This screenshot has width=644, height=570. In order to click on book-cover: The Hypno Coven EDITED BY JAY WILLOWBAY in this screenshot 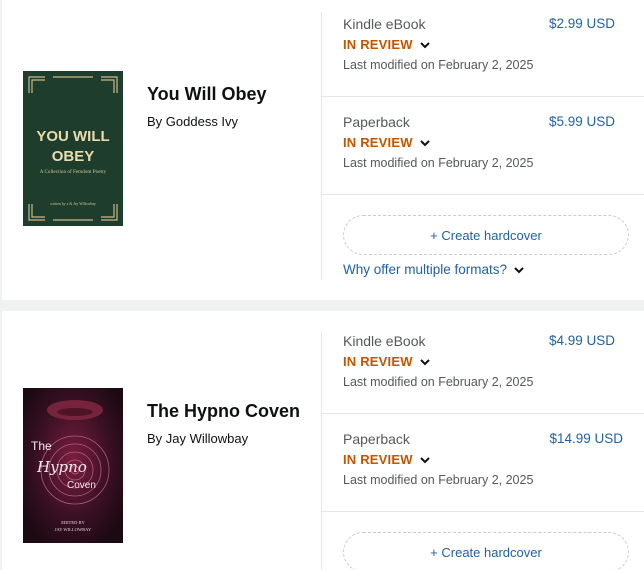, I will do `click(73, 465)`.